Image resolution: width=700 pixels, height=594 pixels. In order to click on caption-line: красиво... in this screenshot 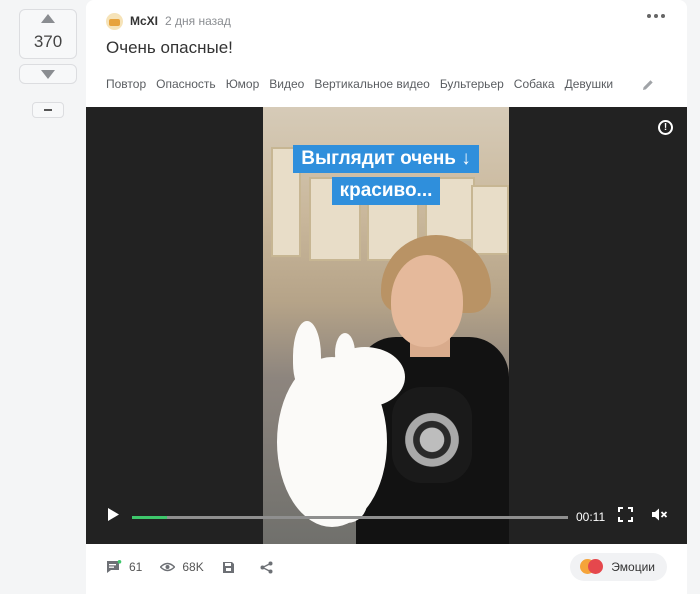, I will do `click(386, 191)`.